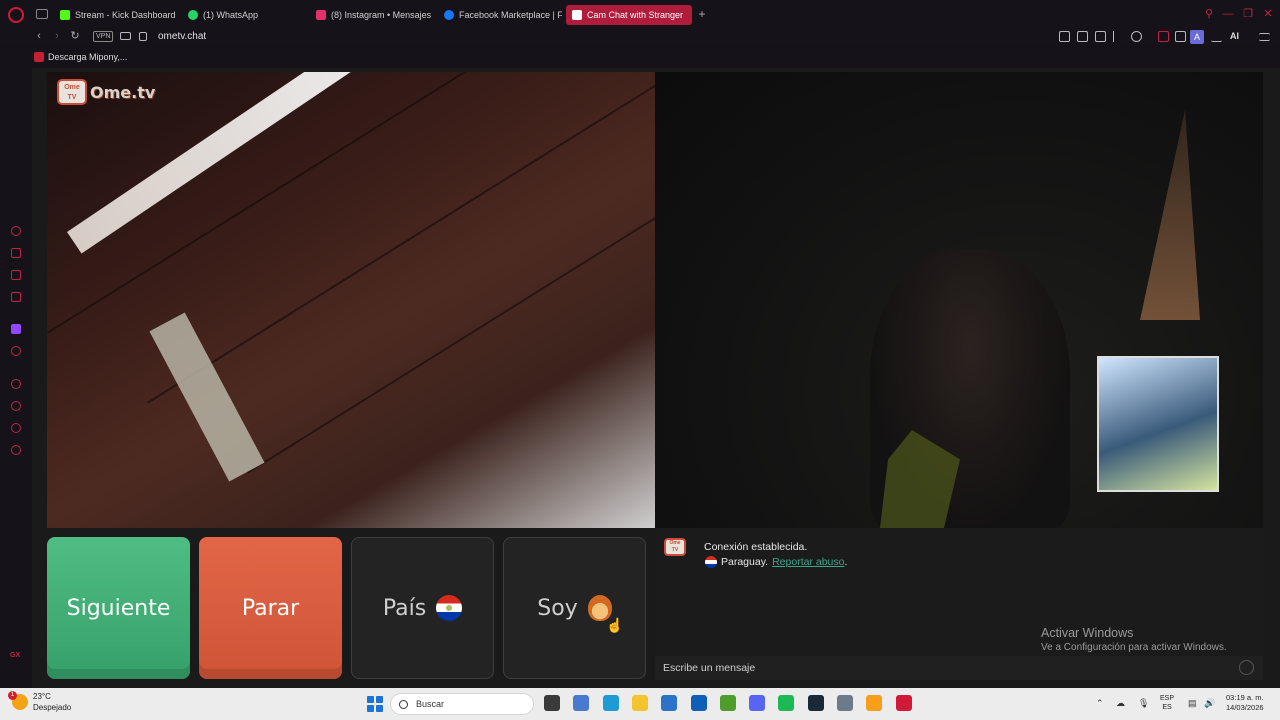 Image resolution: width=1280 pixels, height=720 pixels. I want to click on settings-icon, so click(845, 703).